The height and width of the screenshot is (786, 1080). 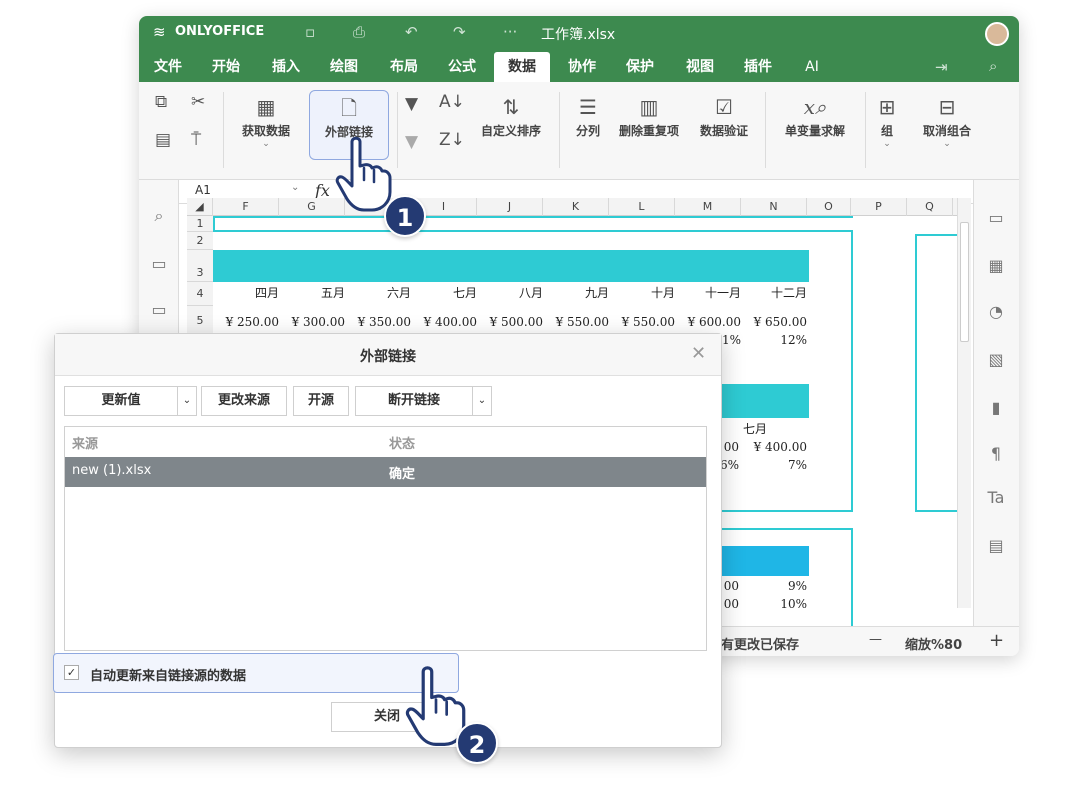 I want to click on tab-protection: 保护, so click(x=640, y=67).